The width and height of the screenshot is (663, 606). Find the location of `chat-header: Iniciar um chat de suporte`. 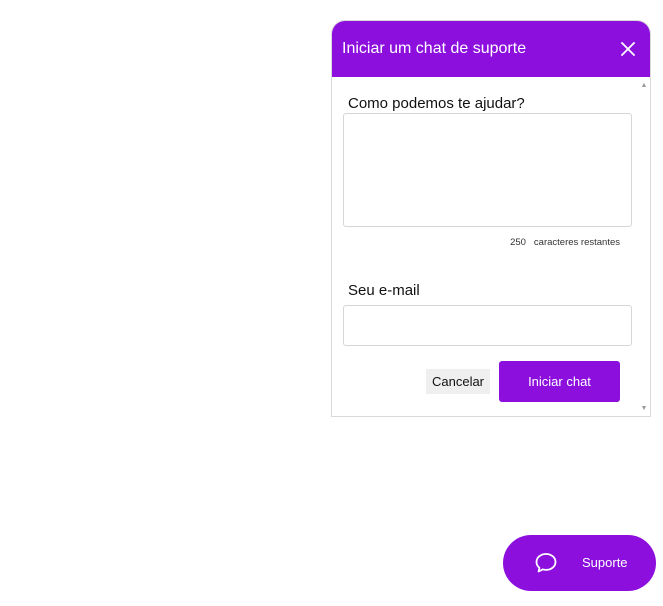

chat-header: Iniciar um chat de suporte is located at coordinates (491, 49).